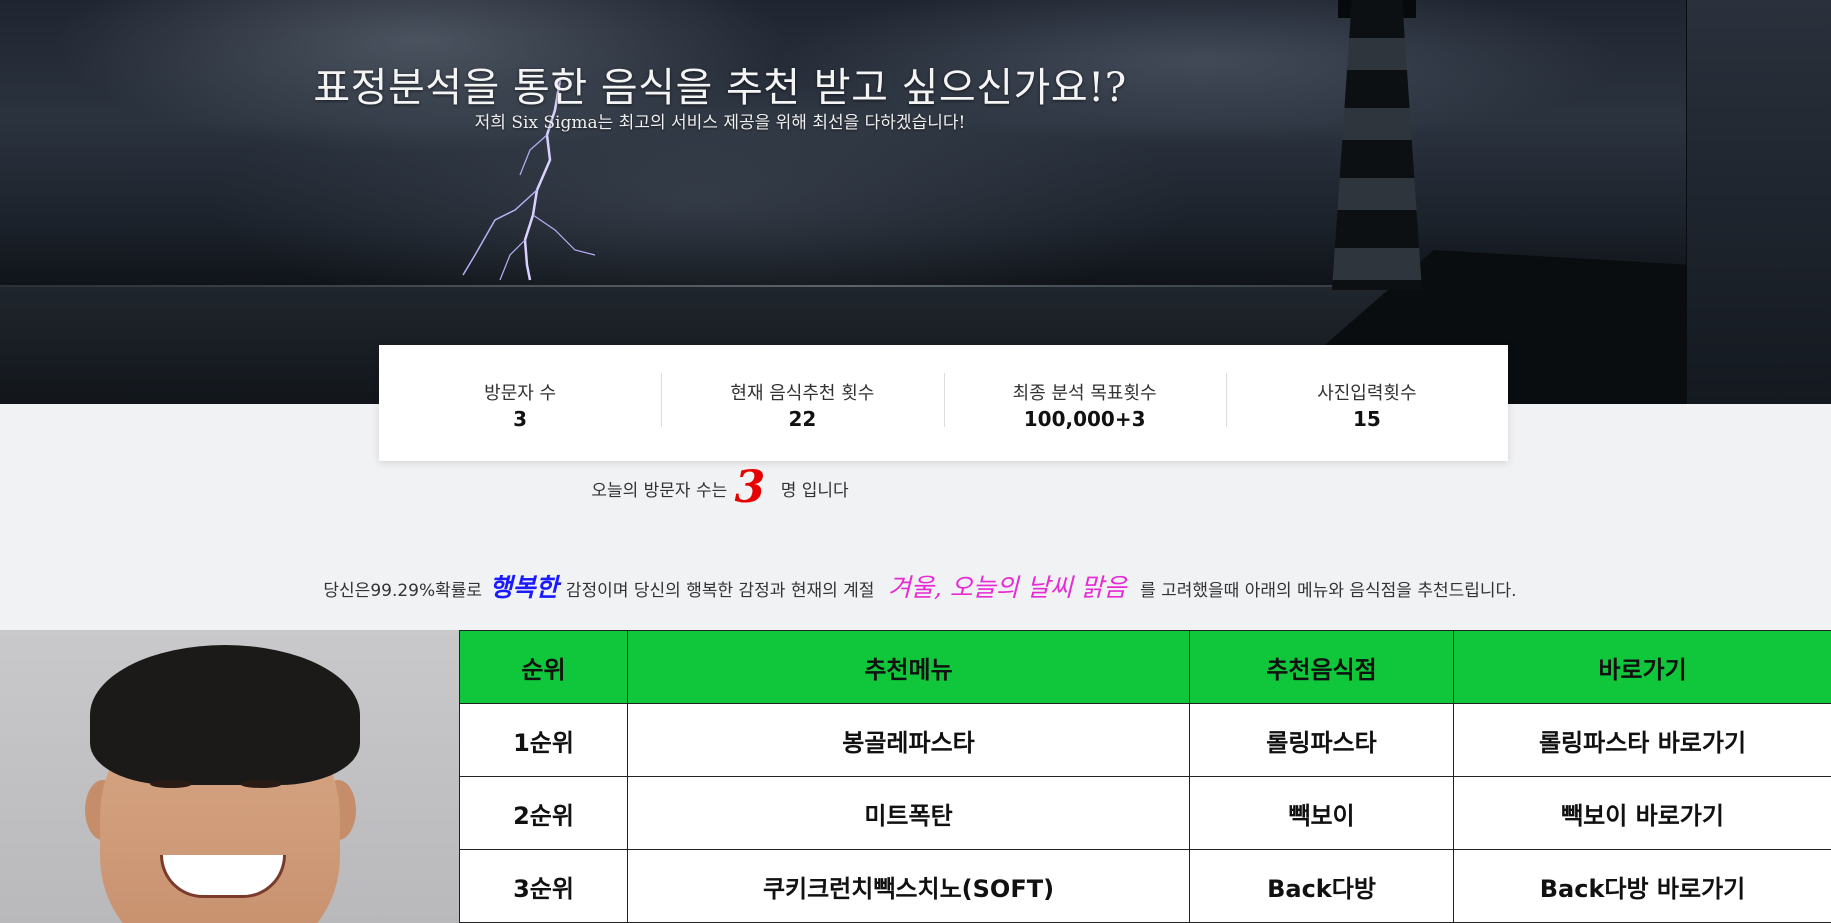 This screenshot has width=1831, height=923. Describe the element at coordinates (750, 487) in the screenshot. I see `today-visitor-count: 3` at that location.